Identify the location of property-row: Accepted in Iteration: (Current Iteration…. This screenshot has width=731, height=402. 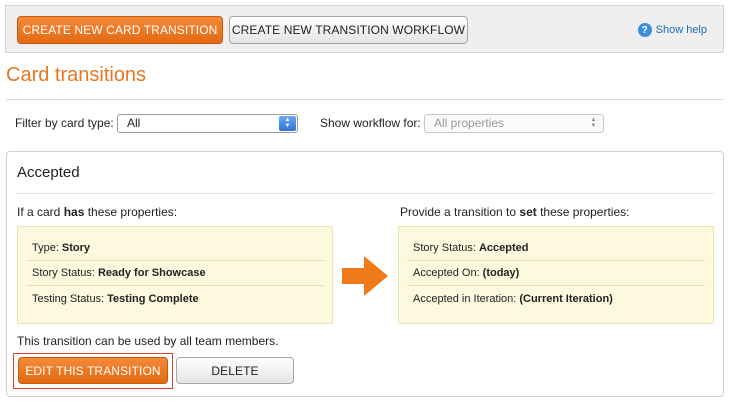
(556, 298).